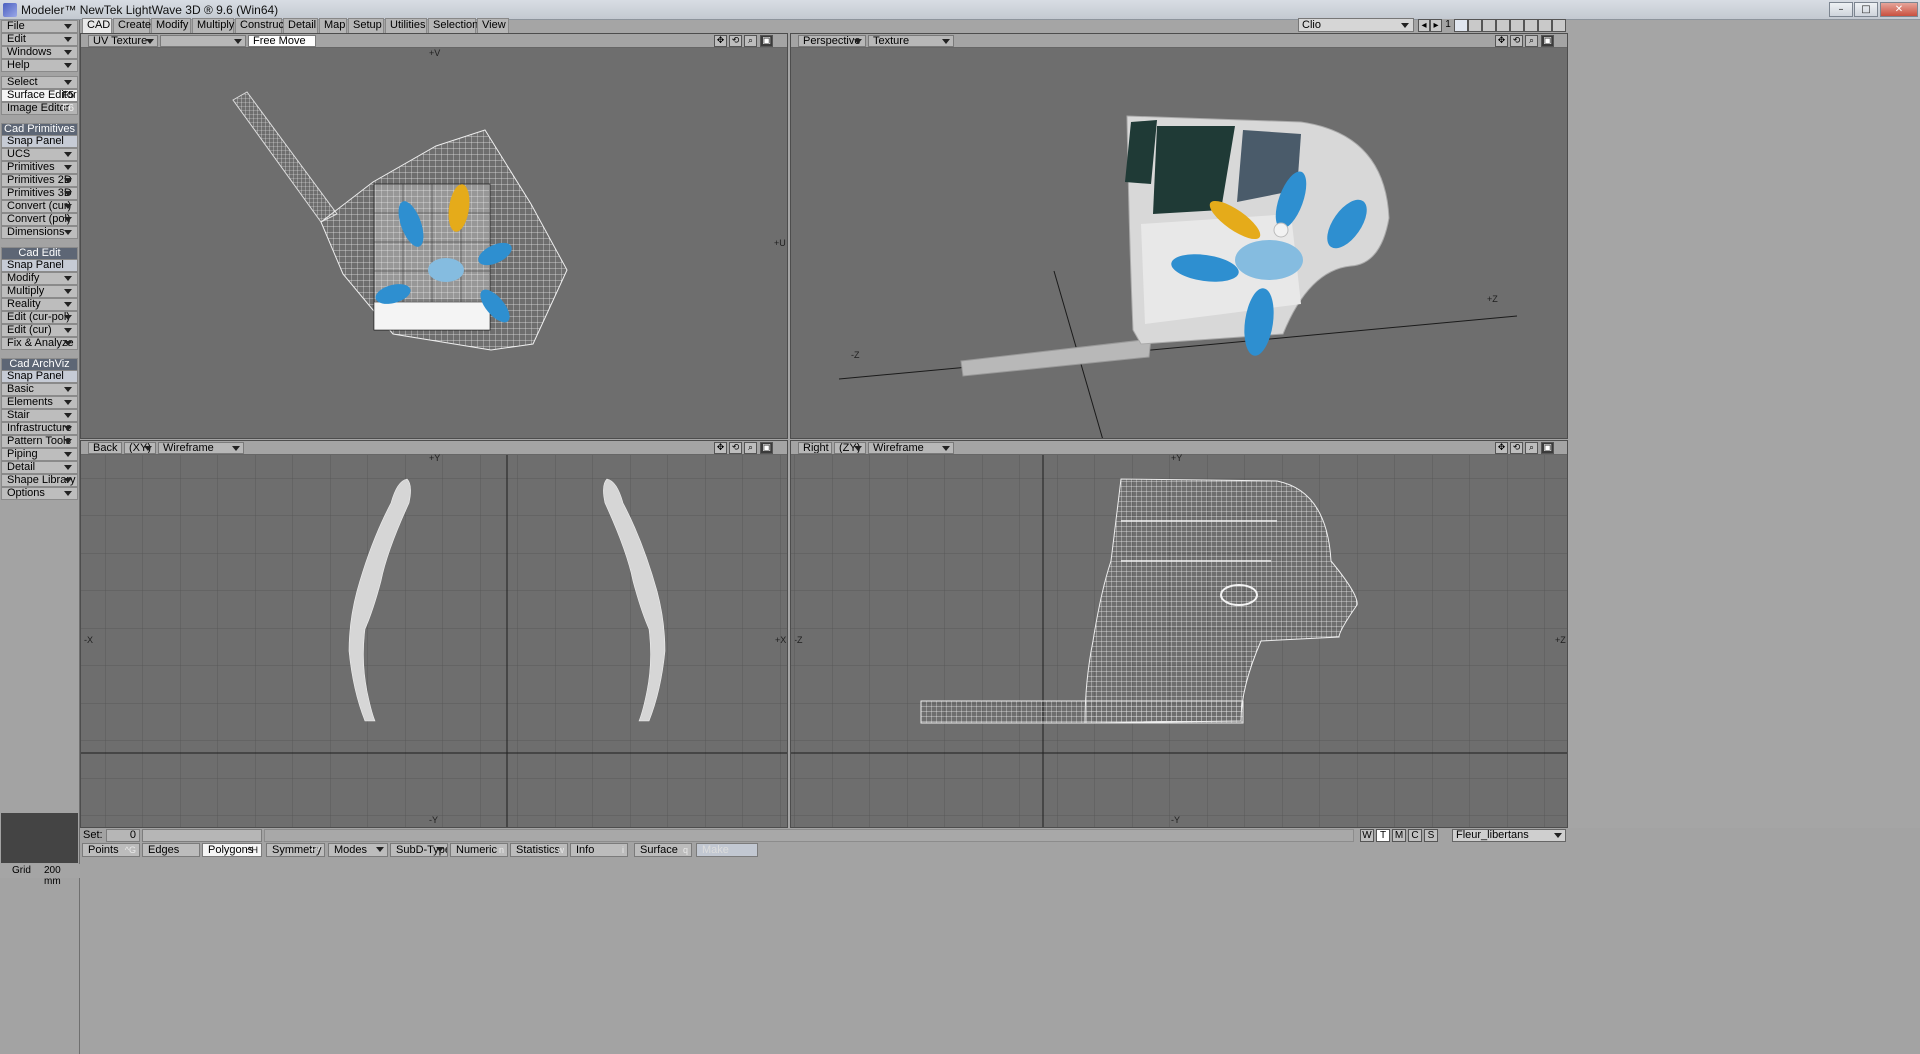 The height and width of the screenshot is (1054, 1920). Describe the element at coordinates (39, 343) in the screenshot. I see `sidebar-item-fix-analyze: Fix & Analyze` at that location.